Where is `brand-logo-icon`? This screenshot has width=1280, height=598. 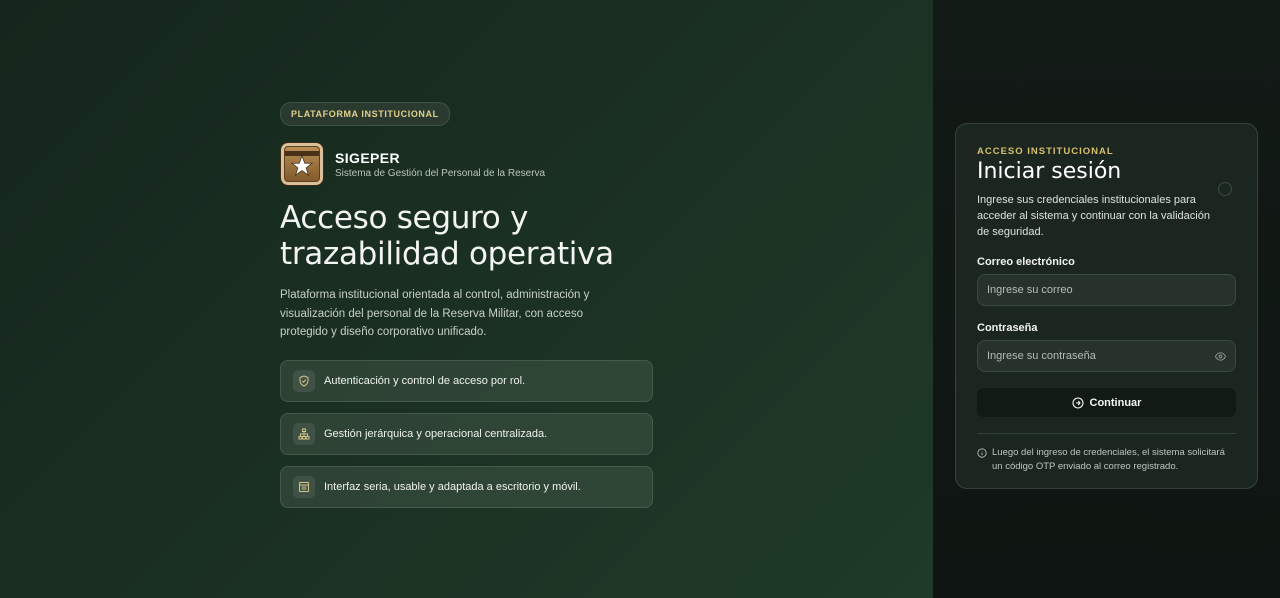 brand-logo-icon is located at coordinates (302, 164).